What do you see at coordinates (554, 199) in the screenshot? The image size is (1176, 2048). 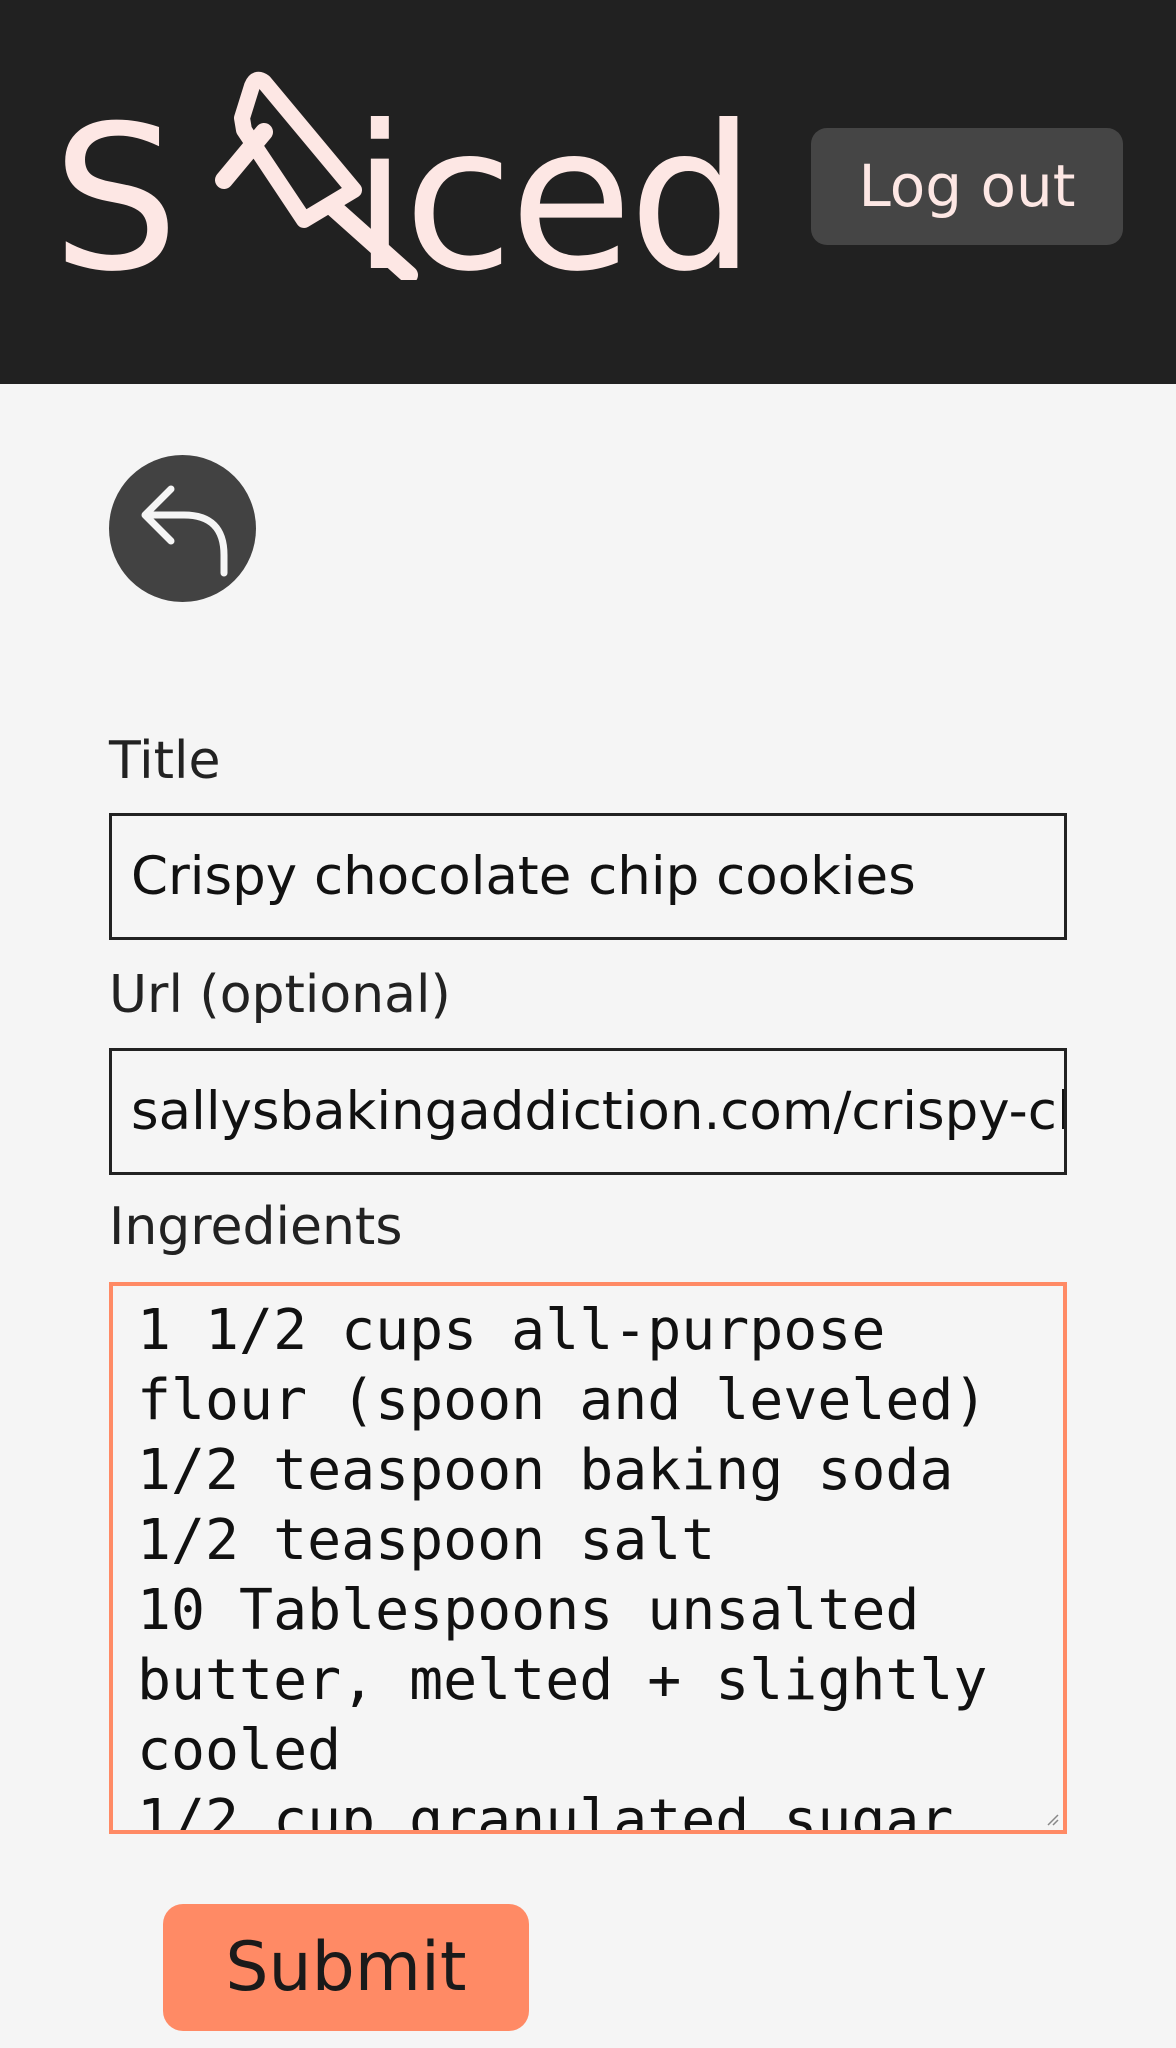 I see `logo-letters-iced: iced` at bounding box center [554, 199].